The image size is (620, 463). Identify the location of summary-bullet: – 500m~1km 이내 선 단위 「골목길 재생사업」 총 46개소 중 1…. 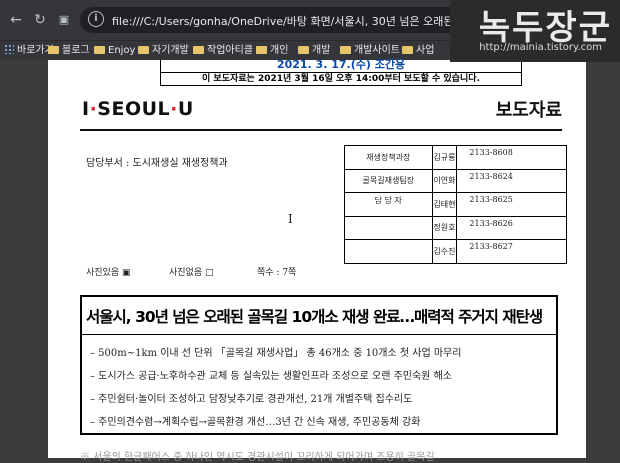
(276, 353).